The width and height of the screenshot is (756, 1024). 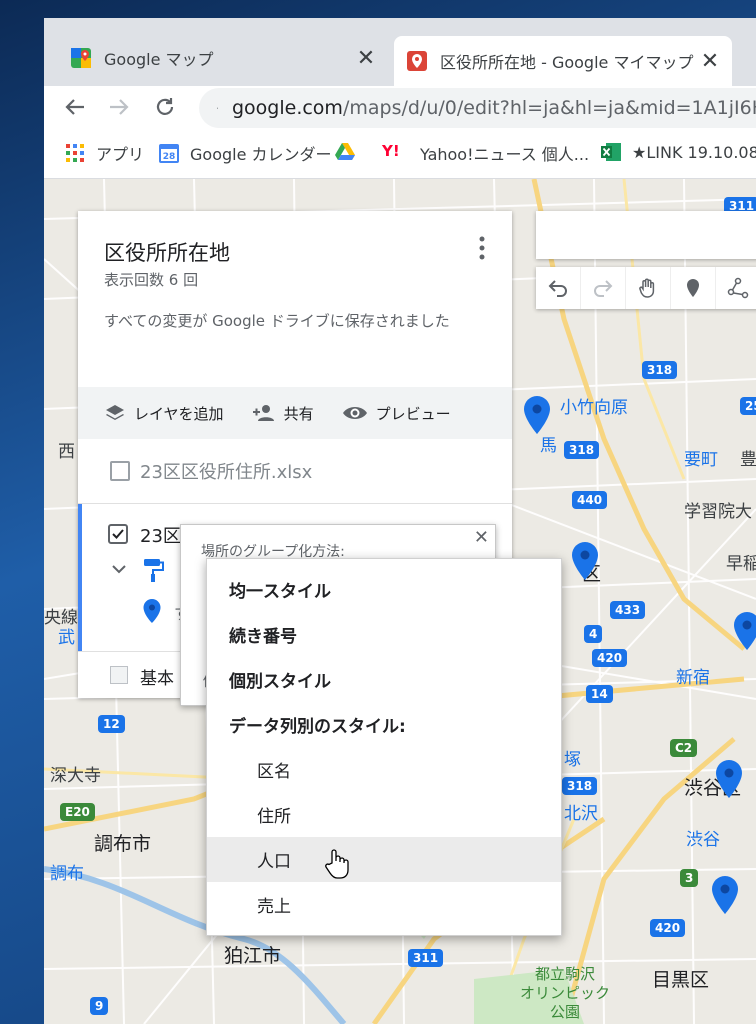 I want to click on map-label: 都立駒沢 オリンピック 公園, so click(x=565, y=993).